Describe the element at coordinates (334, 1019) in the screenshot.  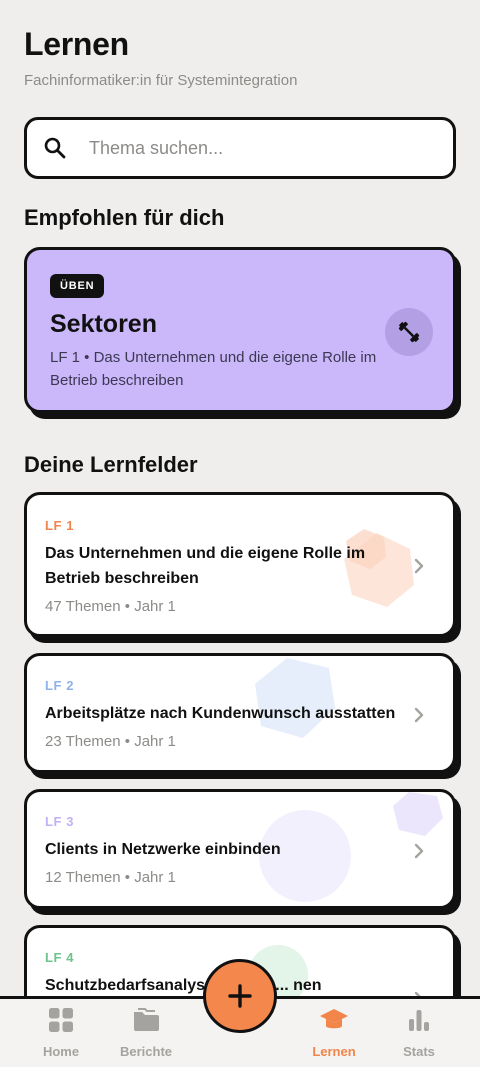
I see `graduation-cap-icon` at that location.